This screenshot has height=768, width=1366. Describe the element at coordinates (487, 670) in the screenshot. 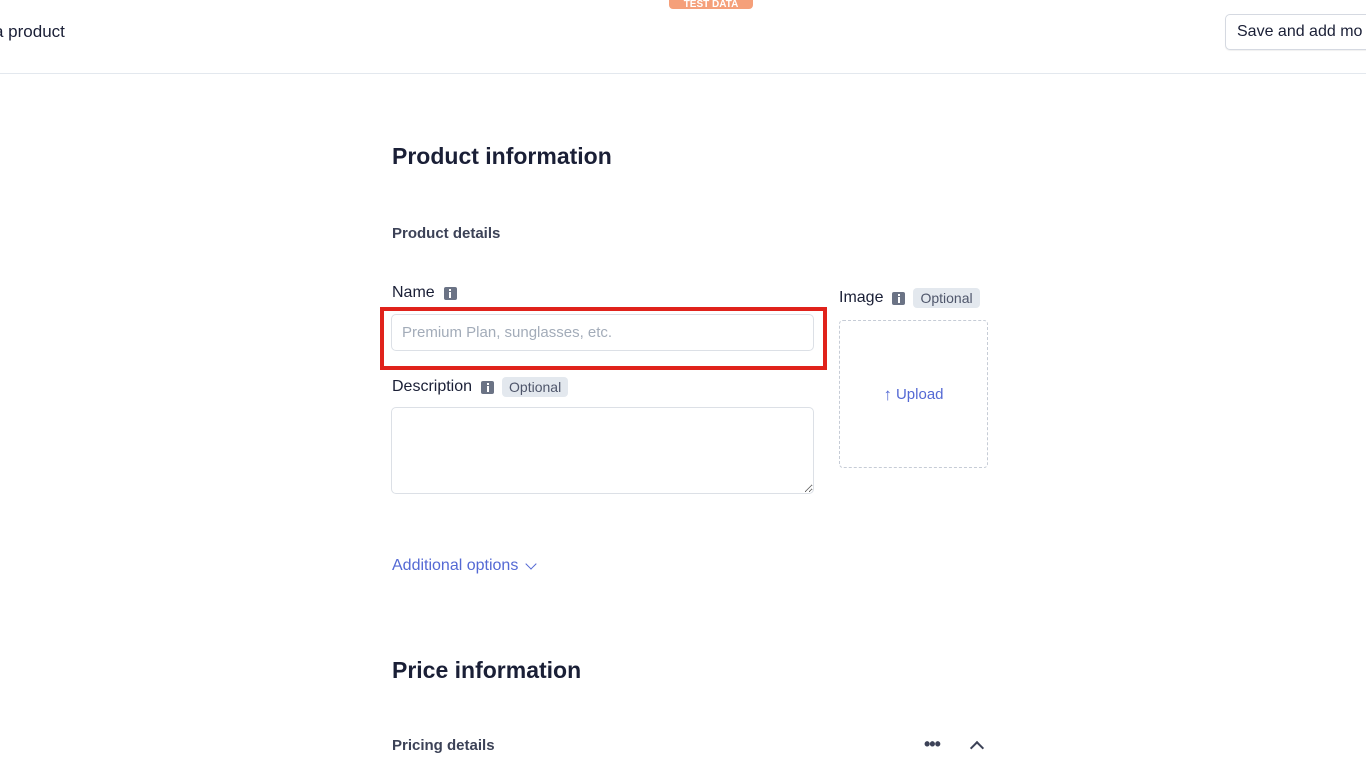

I see `price-information-heading: Price information` at that location.